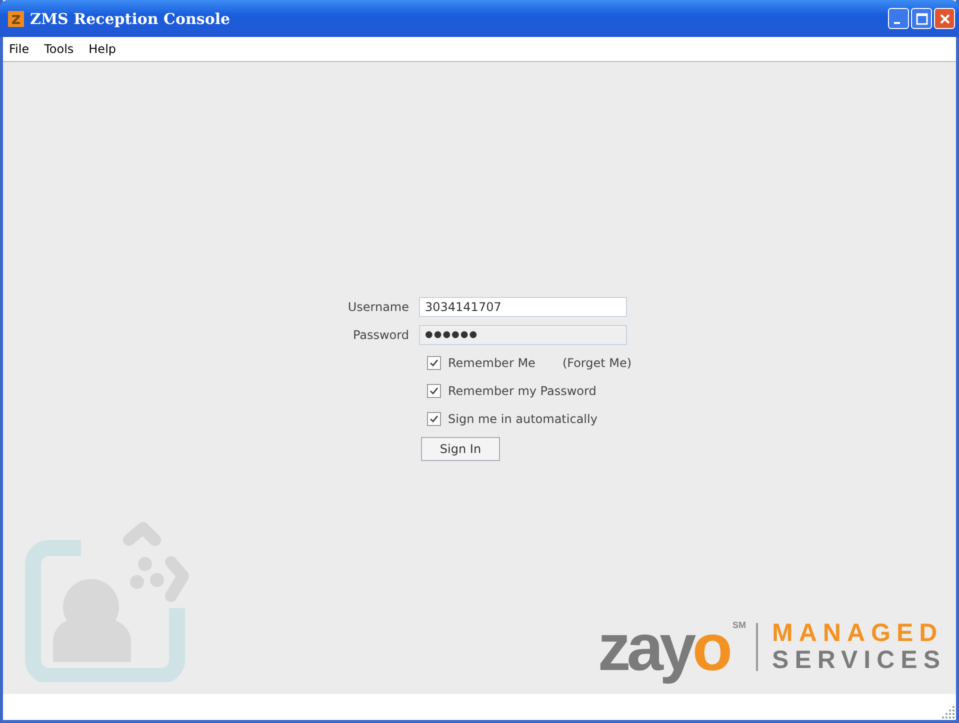  Describe the element at coordinates (130, 19) in the screenshot. I see `window-title: ZMS Reception Console` at that location.